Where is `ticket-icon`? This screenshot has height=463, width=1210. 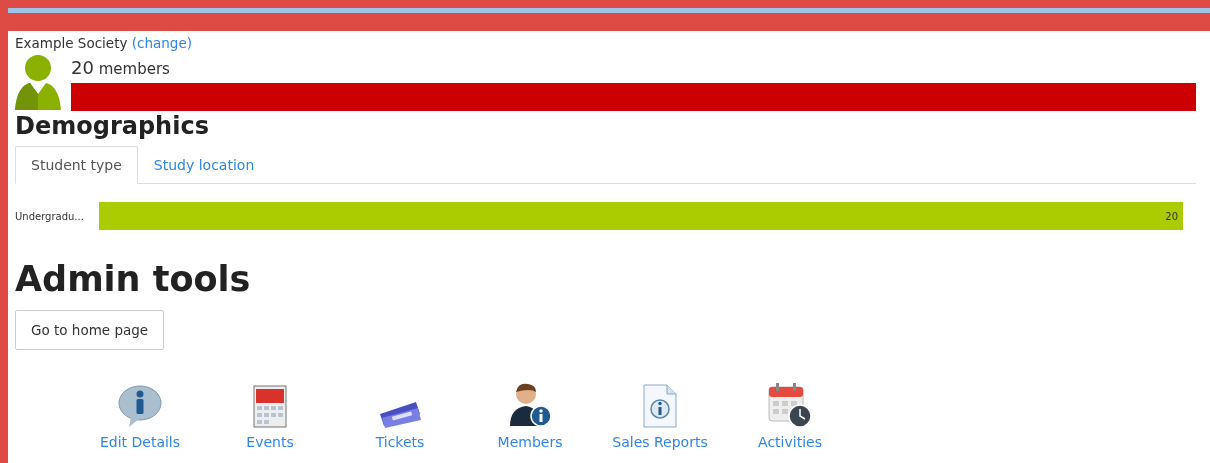
ticket-icon is located at coordinates (400, 414).